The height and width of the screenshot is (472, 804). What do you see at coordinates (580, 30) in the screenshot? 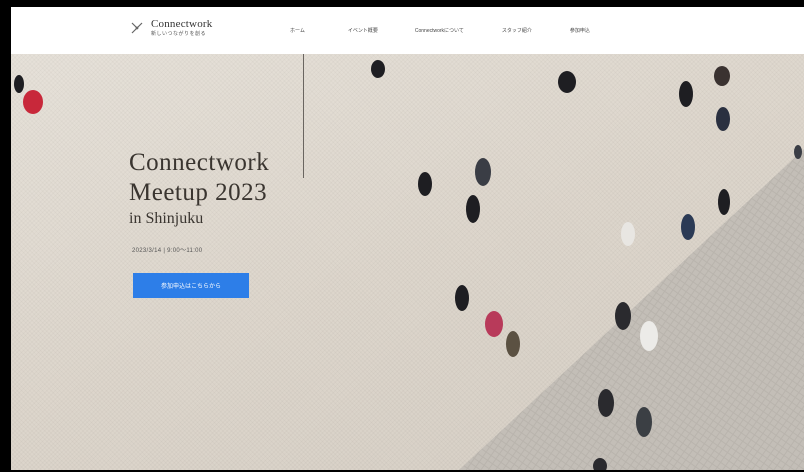
I see `nav-item-apply: 参加申込` at bounding box center [580, 30].